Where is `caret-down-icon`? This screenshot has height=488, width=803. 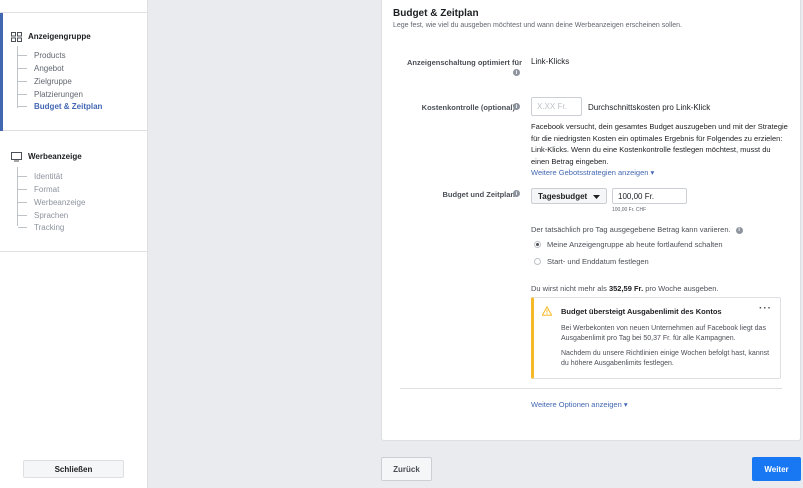
caret-down-icon is located at coordinates (596, 196).